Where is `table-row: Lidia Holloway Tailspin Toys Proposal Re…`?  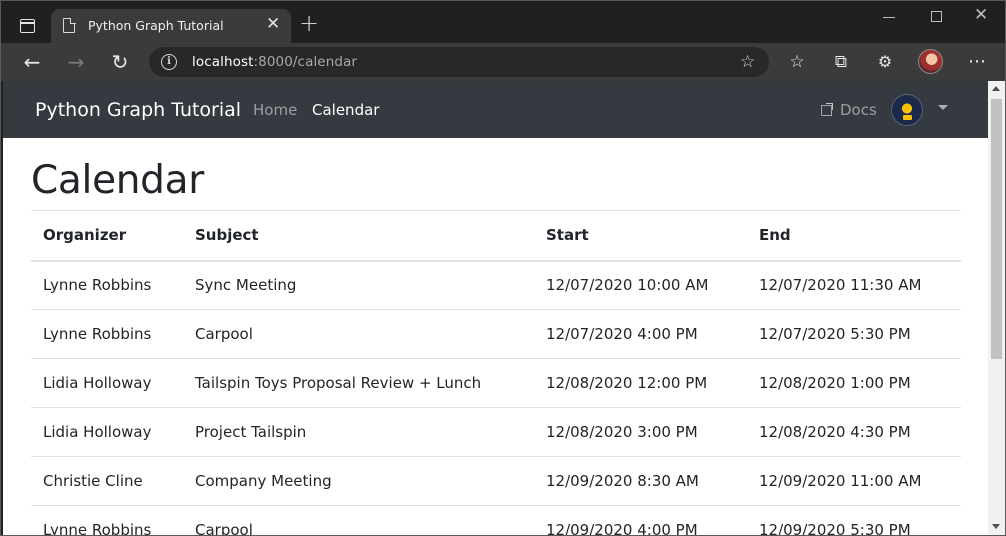 table-row: Lidia Holloway Tailspin Toys Proposal Re… is located at coordinates (496, 383).